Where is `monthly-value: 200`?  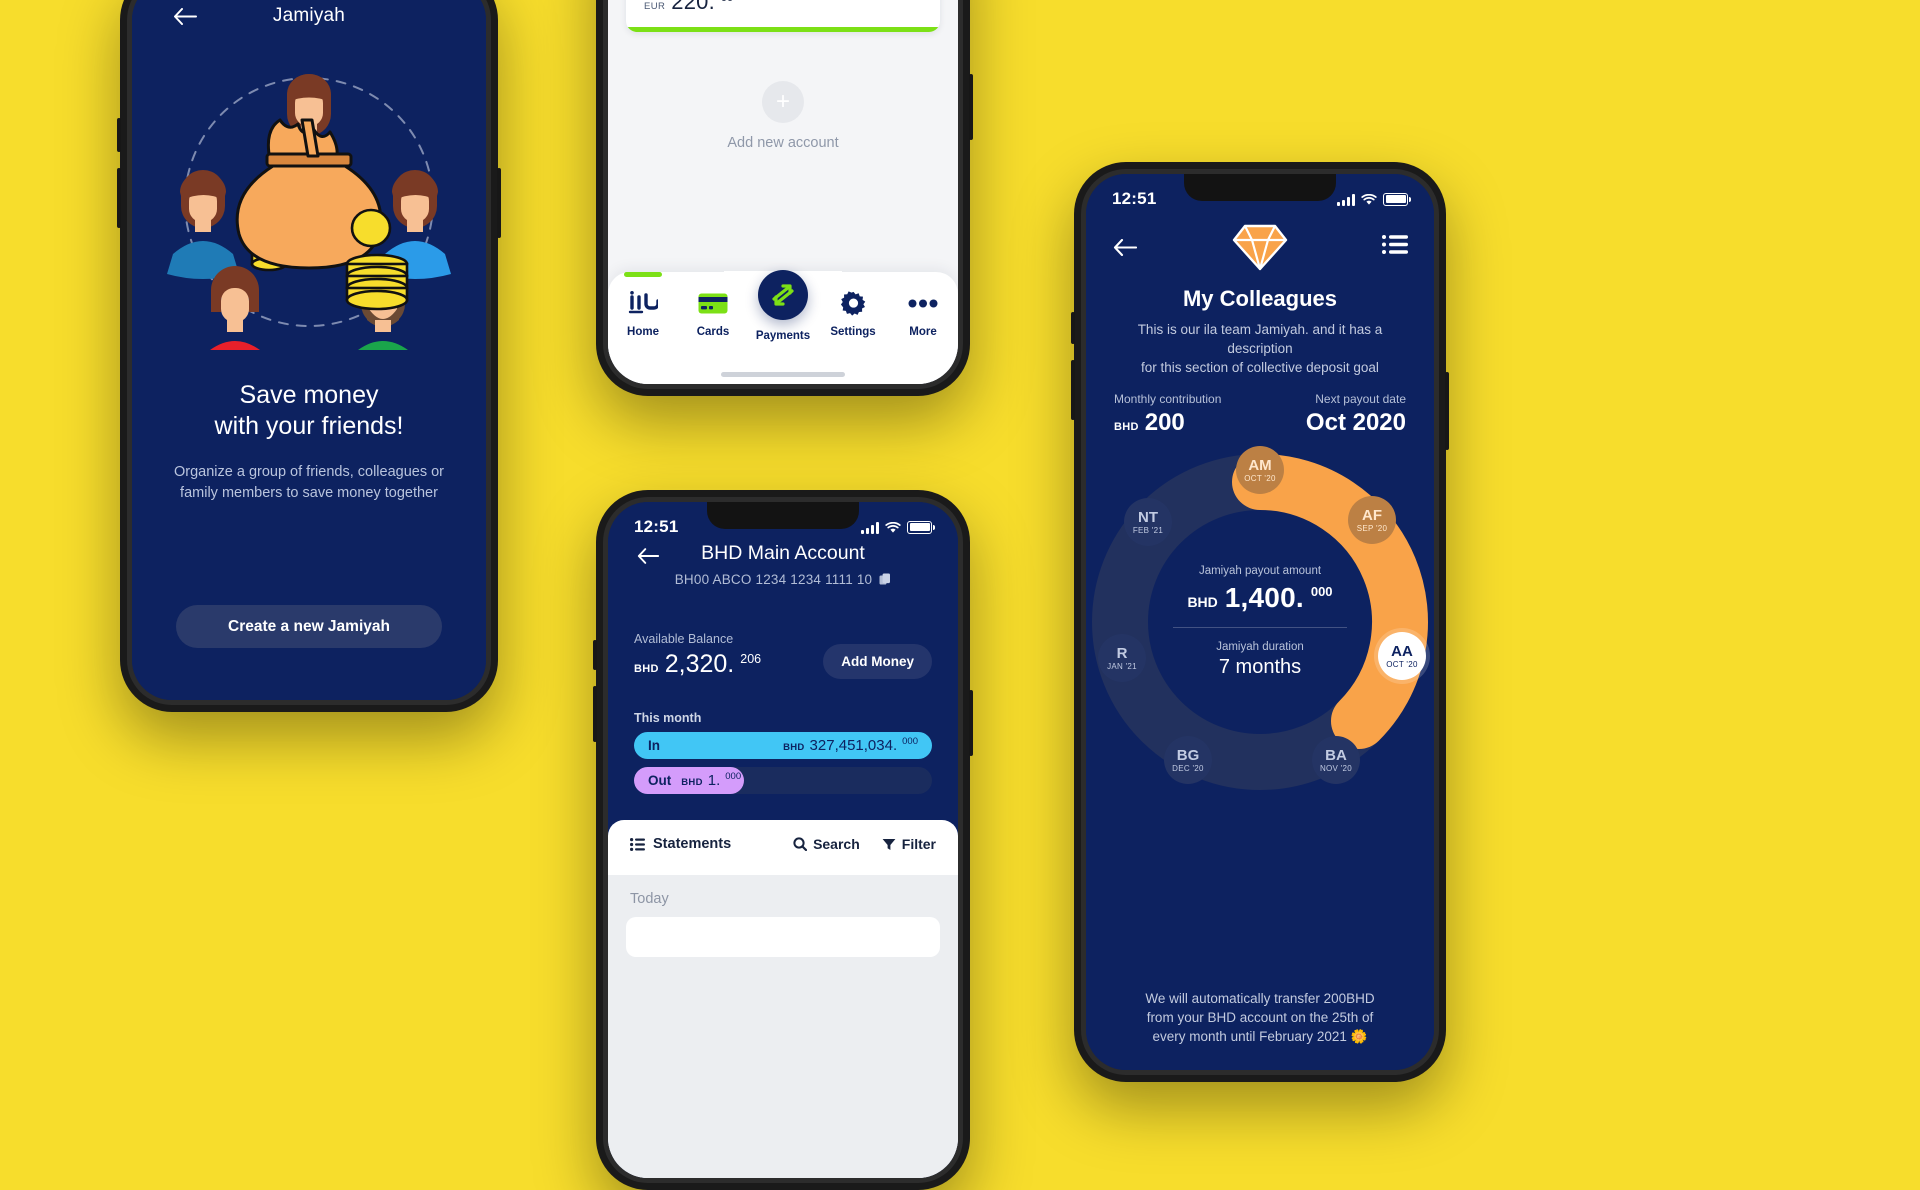
monthly-value: 200 is located at coordinates (1164, 422).